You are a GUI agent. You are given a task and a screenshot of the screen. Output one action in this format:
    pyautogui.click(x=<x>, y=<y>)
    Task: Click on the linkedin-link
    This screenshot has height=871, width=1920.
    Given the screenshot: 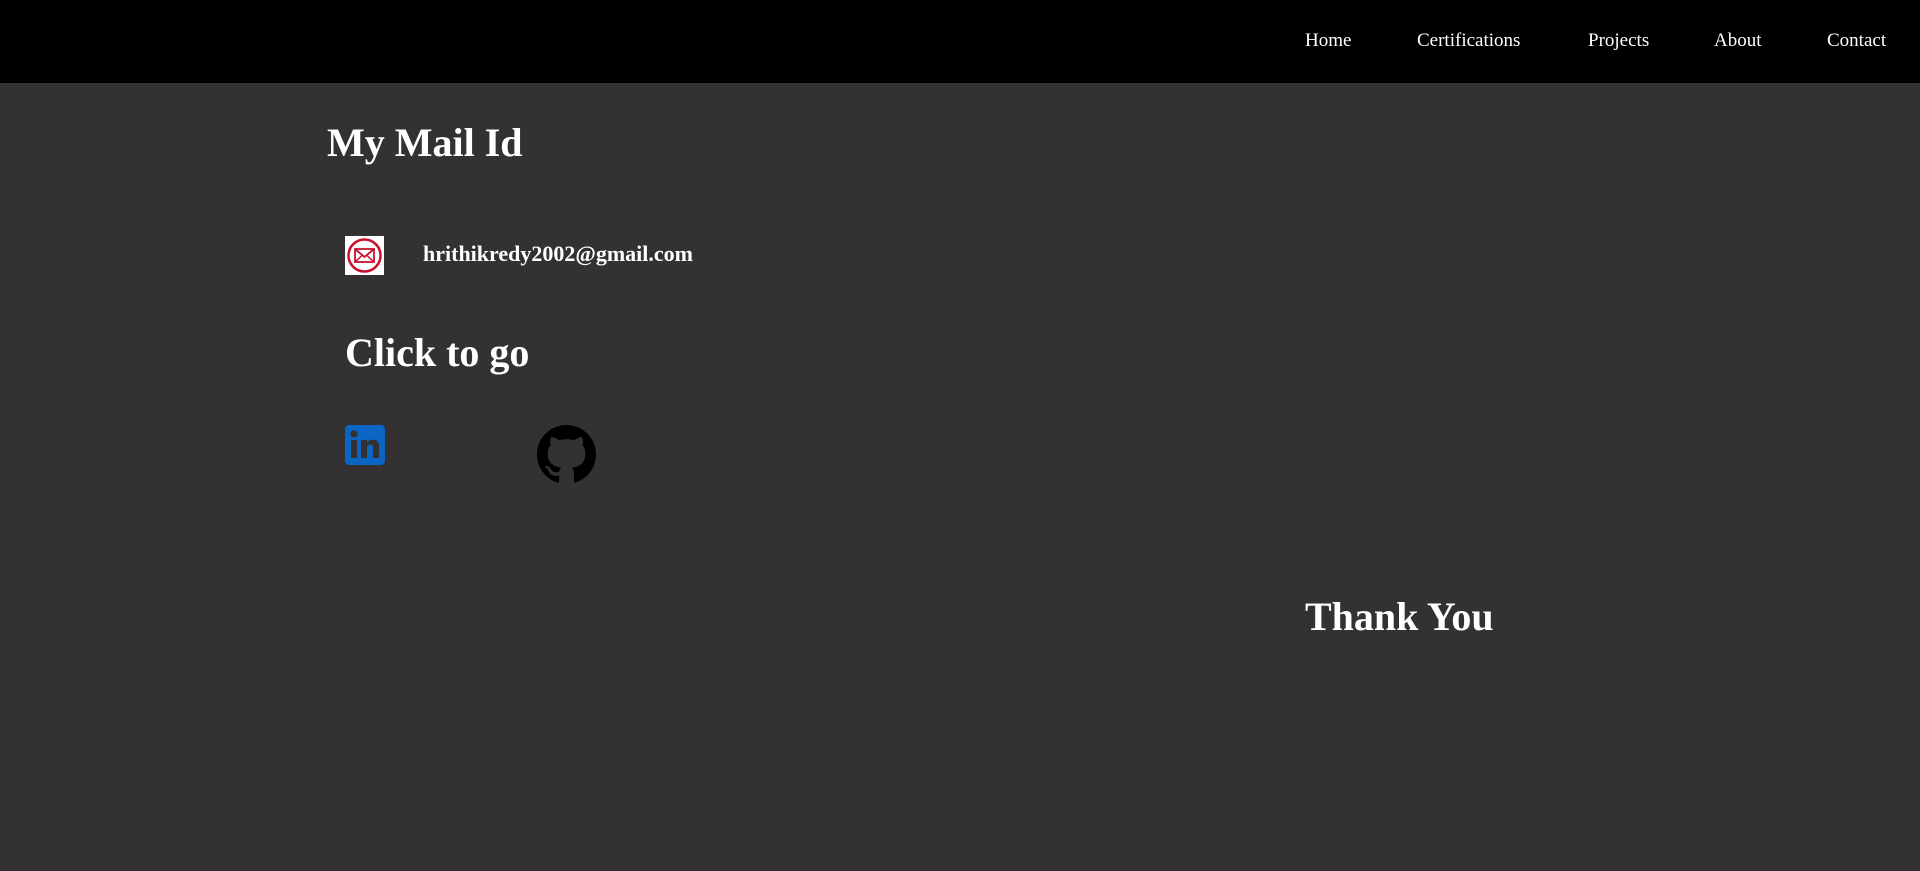 What is the action you would take?
    pyautogui.click(x=365, y=445)
    